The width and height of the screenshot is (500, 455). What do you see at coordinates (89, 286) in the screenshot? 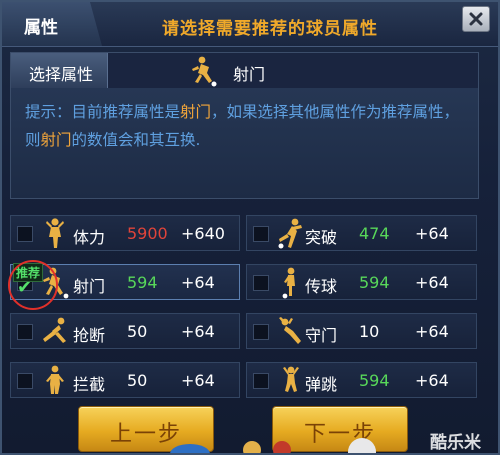
I see `attribute-name: 射门` at bounding box center [89, 286].